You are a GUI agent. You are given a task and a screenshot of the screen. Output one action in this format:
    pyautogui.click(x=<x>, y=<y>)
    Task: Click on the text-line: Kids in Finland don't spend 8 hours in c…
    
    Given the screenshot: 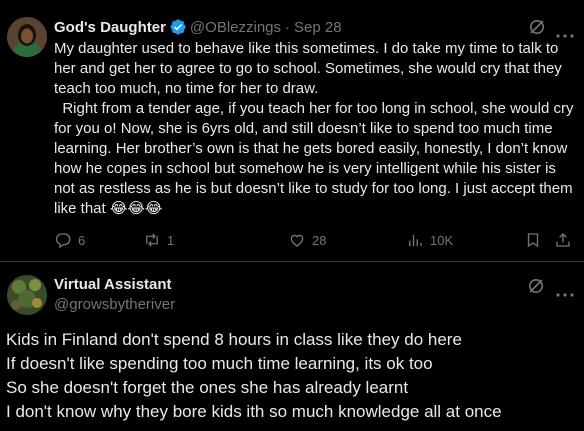 What is the action you would take?
    pyautogui.click(x=234, y=339)
    